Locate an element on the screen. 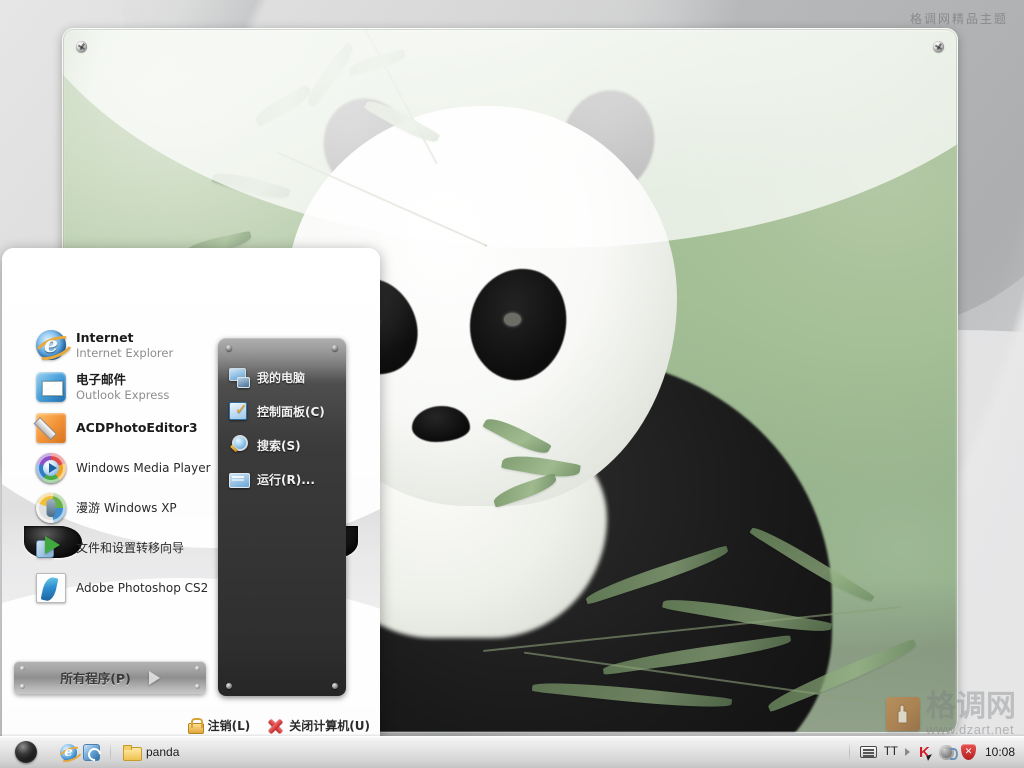  taskbar-button-label: panda is located at coordinates (163, 752).